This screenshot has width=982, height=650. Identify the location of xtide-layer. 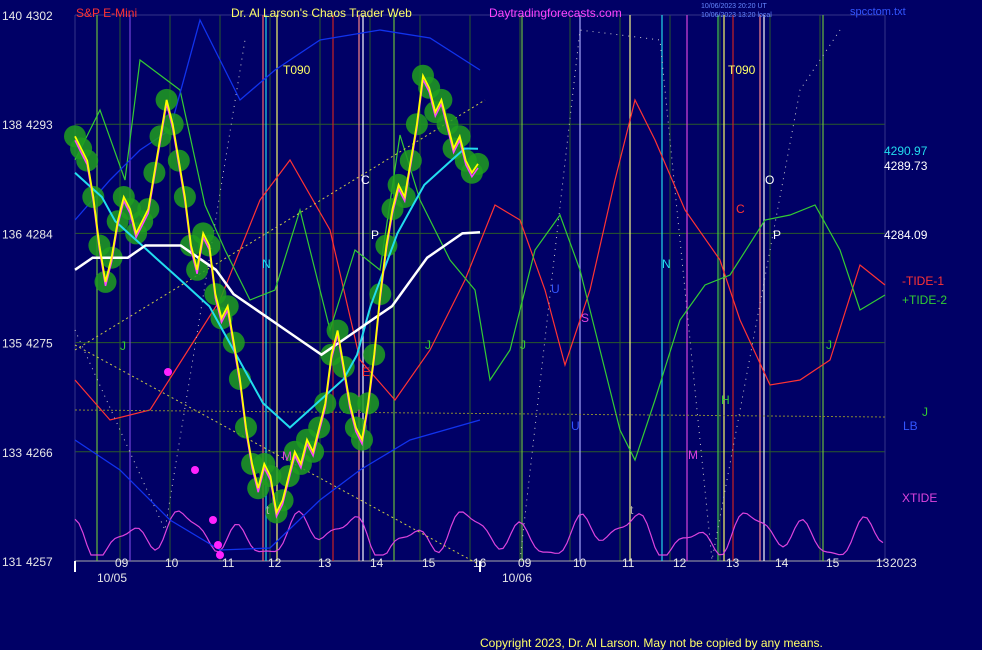
(479, 533).